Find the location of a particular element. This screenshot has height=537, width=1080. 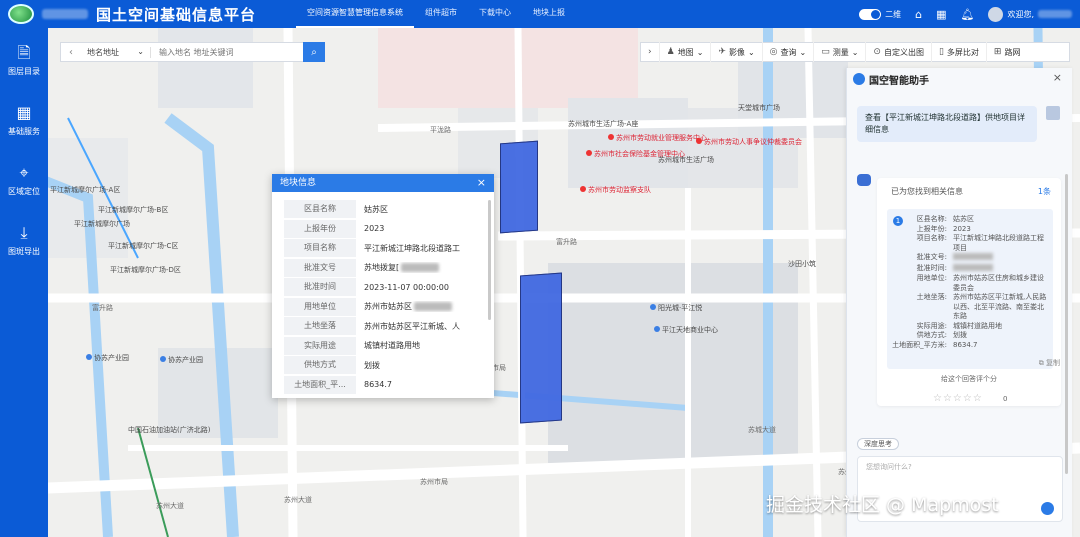

user-question-bubble: 查看【平江新城江坤路北段道路】供地项目详细信息 is located at coordinates (947, 124).